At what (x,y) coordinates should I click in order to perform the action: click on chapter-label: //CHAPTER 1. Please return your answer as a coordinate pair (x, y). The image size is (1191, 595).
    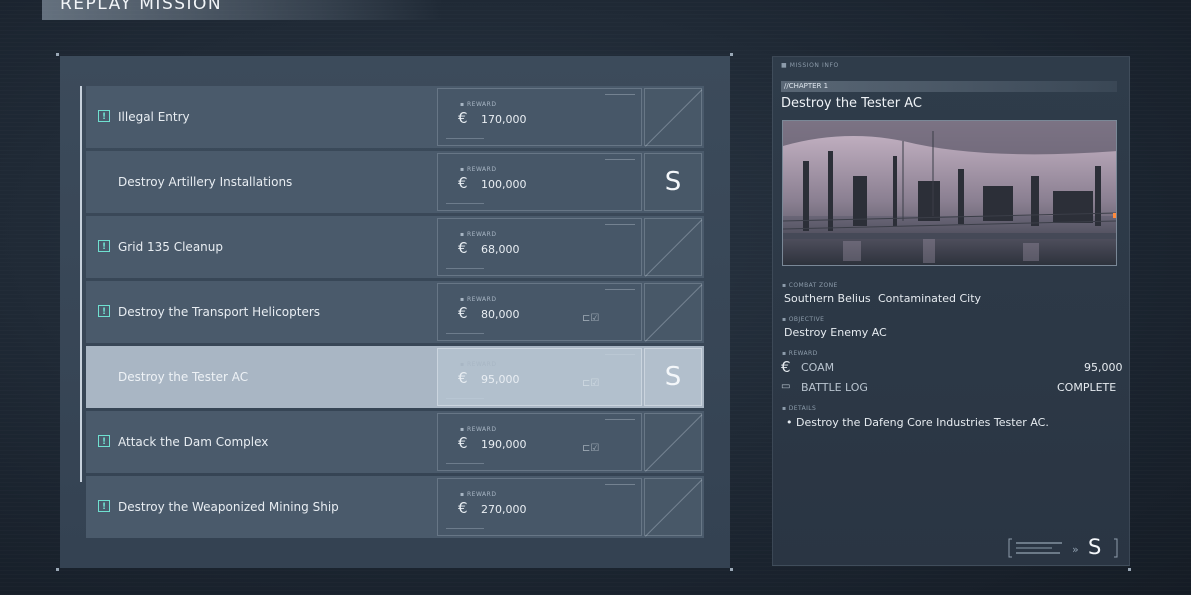
    Looking at the image, I should click on (949, 86).